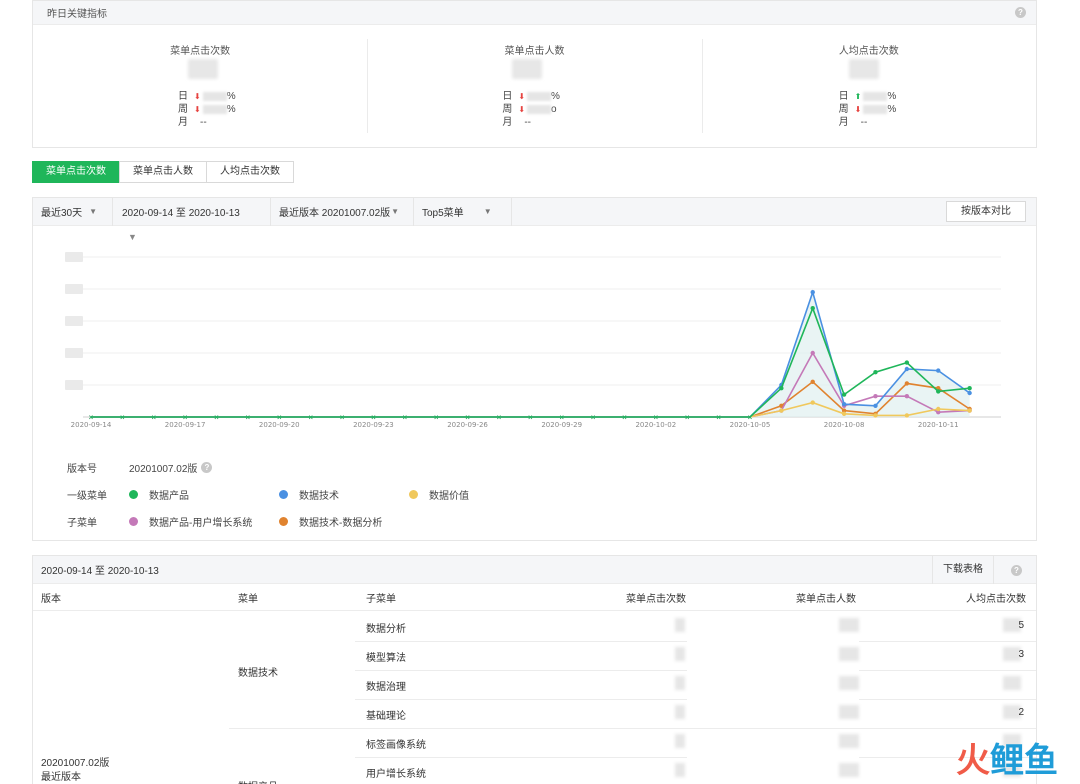  I want to click on legend-item: 数据产品, so click(204, 494).